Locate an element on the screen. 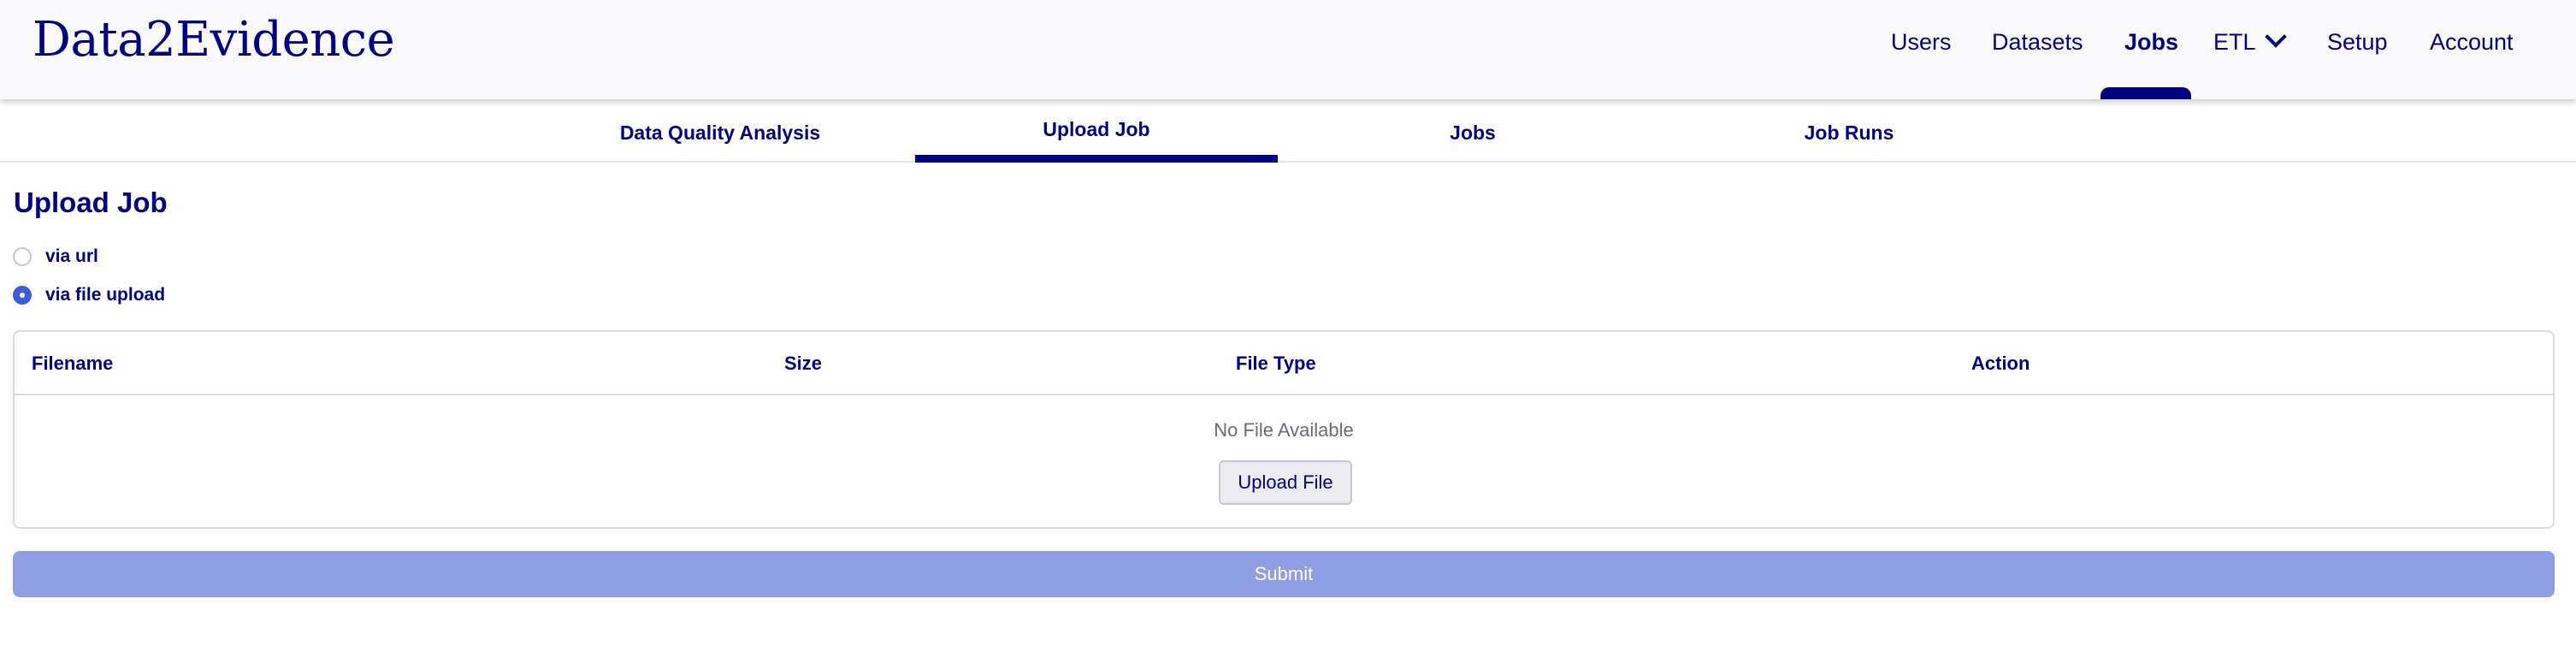 This screenshot has height=652, width=2576. column-header-size: Size is located at coordinates (803, 363).